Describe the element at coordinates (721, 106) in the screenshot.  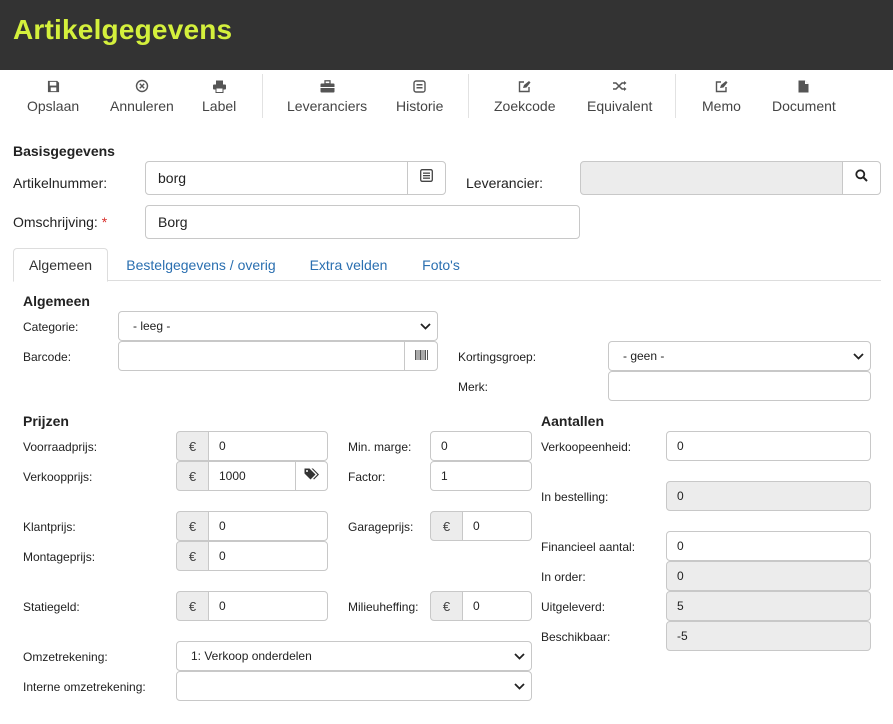
I see `memo-label: Memo` at that location.